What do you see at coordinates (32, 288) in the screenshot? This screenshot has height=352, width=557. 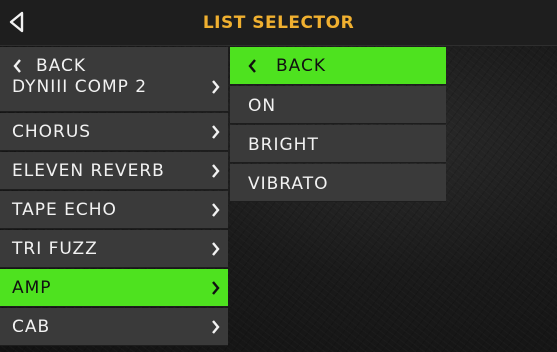 I see `left-item-label: AMP` at bounding box center [32, 288].